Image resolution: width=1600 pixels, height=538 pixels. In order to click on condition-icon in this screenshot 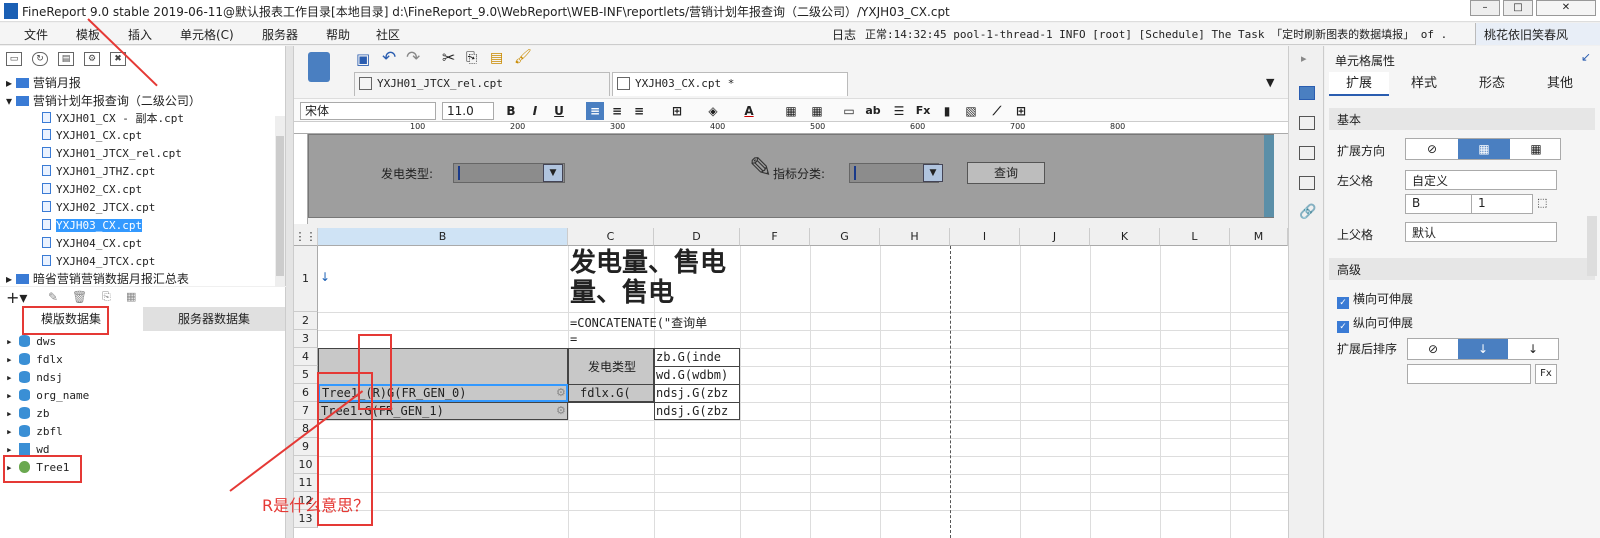, I will do `click(1307, 183)`.